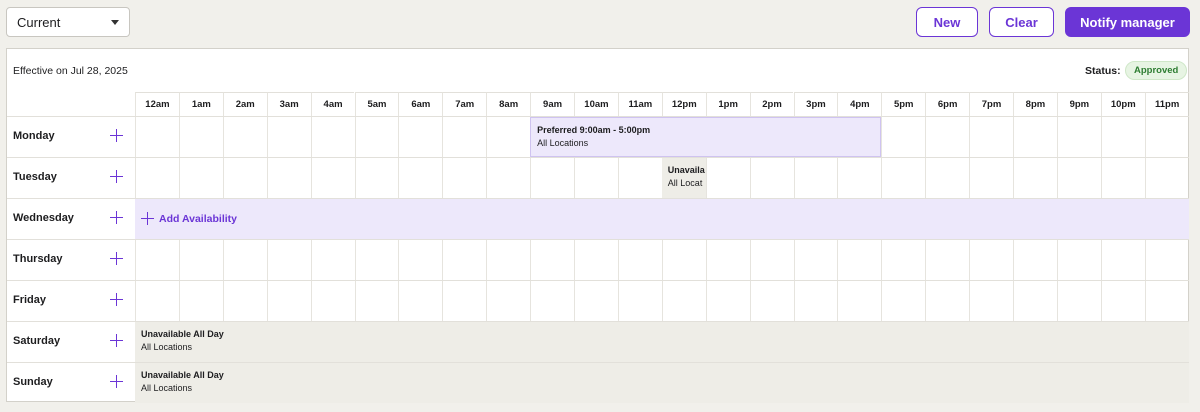 The width and height of the screenshot is (1200, 412). What do you see at coordinates (1021, 22) in the screenshot?
I see `clear-button: Clear` at bounding box center [1021, 22].